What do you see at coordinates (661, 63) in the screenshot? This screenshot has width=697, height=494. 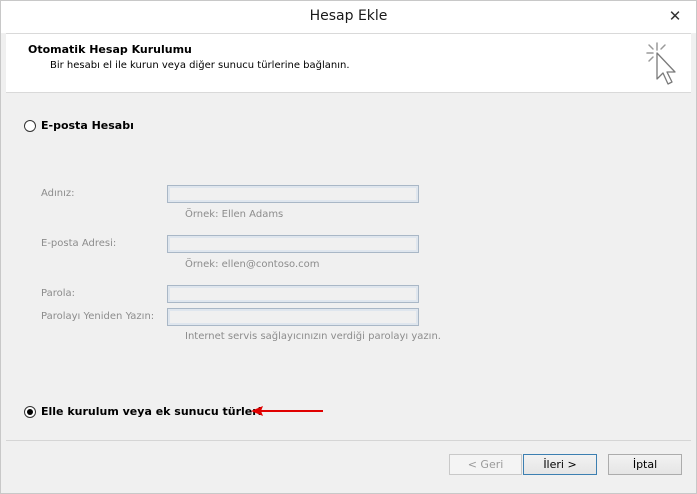 I see `wizard-cursor-icon` at bounding box center [661, 63].